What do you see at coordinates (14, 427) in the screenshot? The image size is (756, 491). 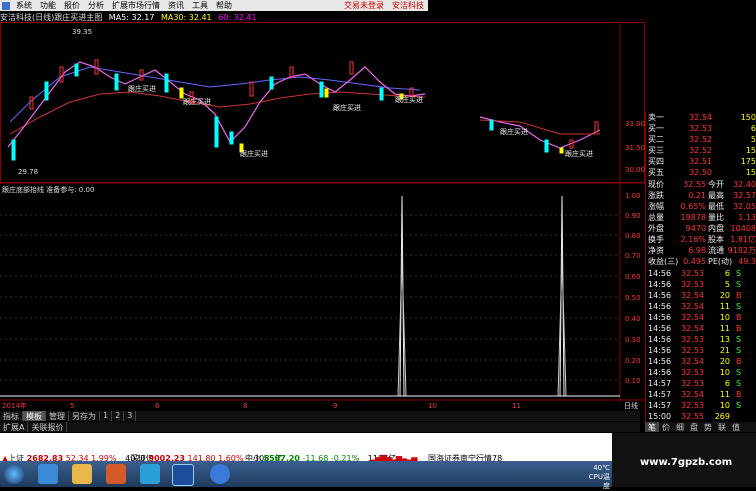 I see `tab-extend-a: 扩展A` at bounding box center [14, 427].